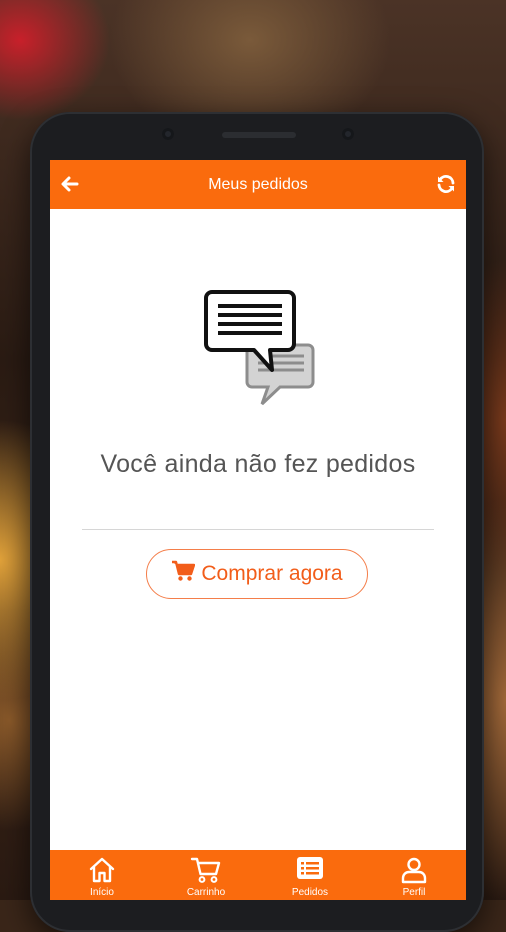  What do you see at coordinates (168, 134) in the screenshot?
I see `sensor` at bounding box center [168, 134].